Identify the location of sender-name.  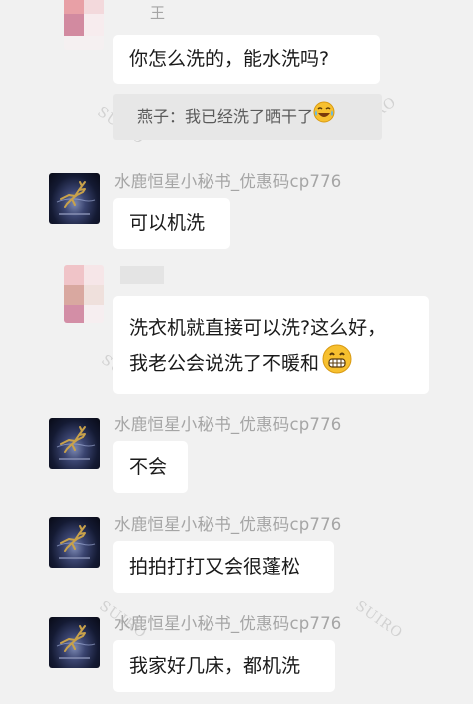
(142, 275).